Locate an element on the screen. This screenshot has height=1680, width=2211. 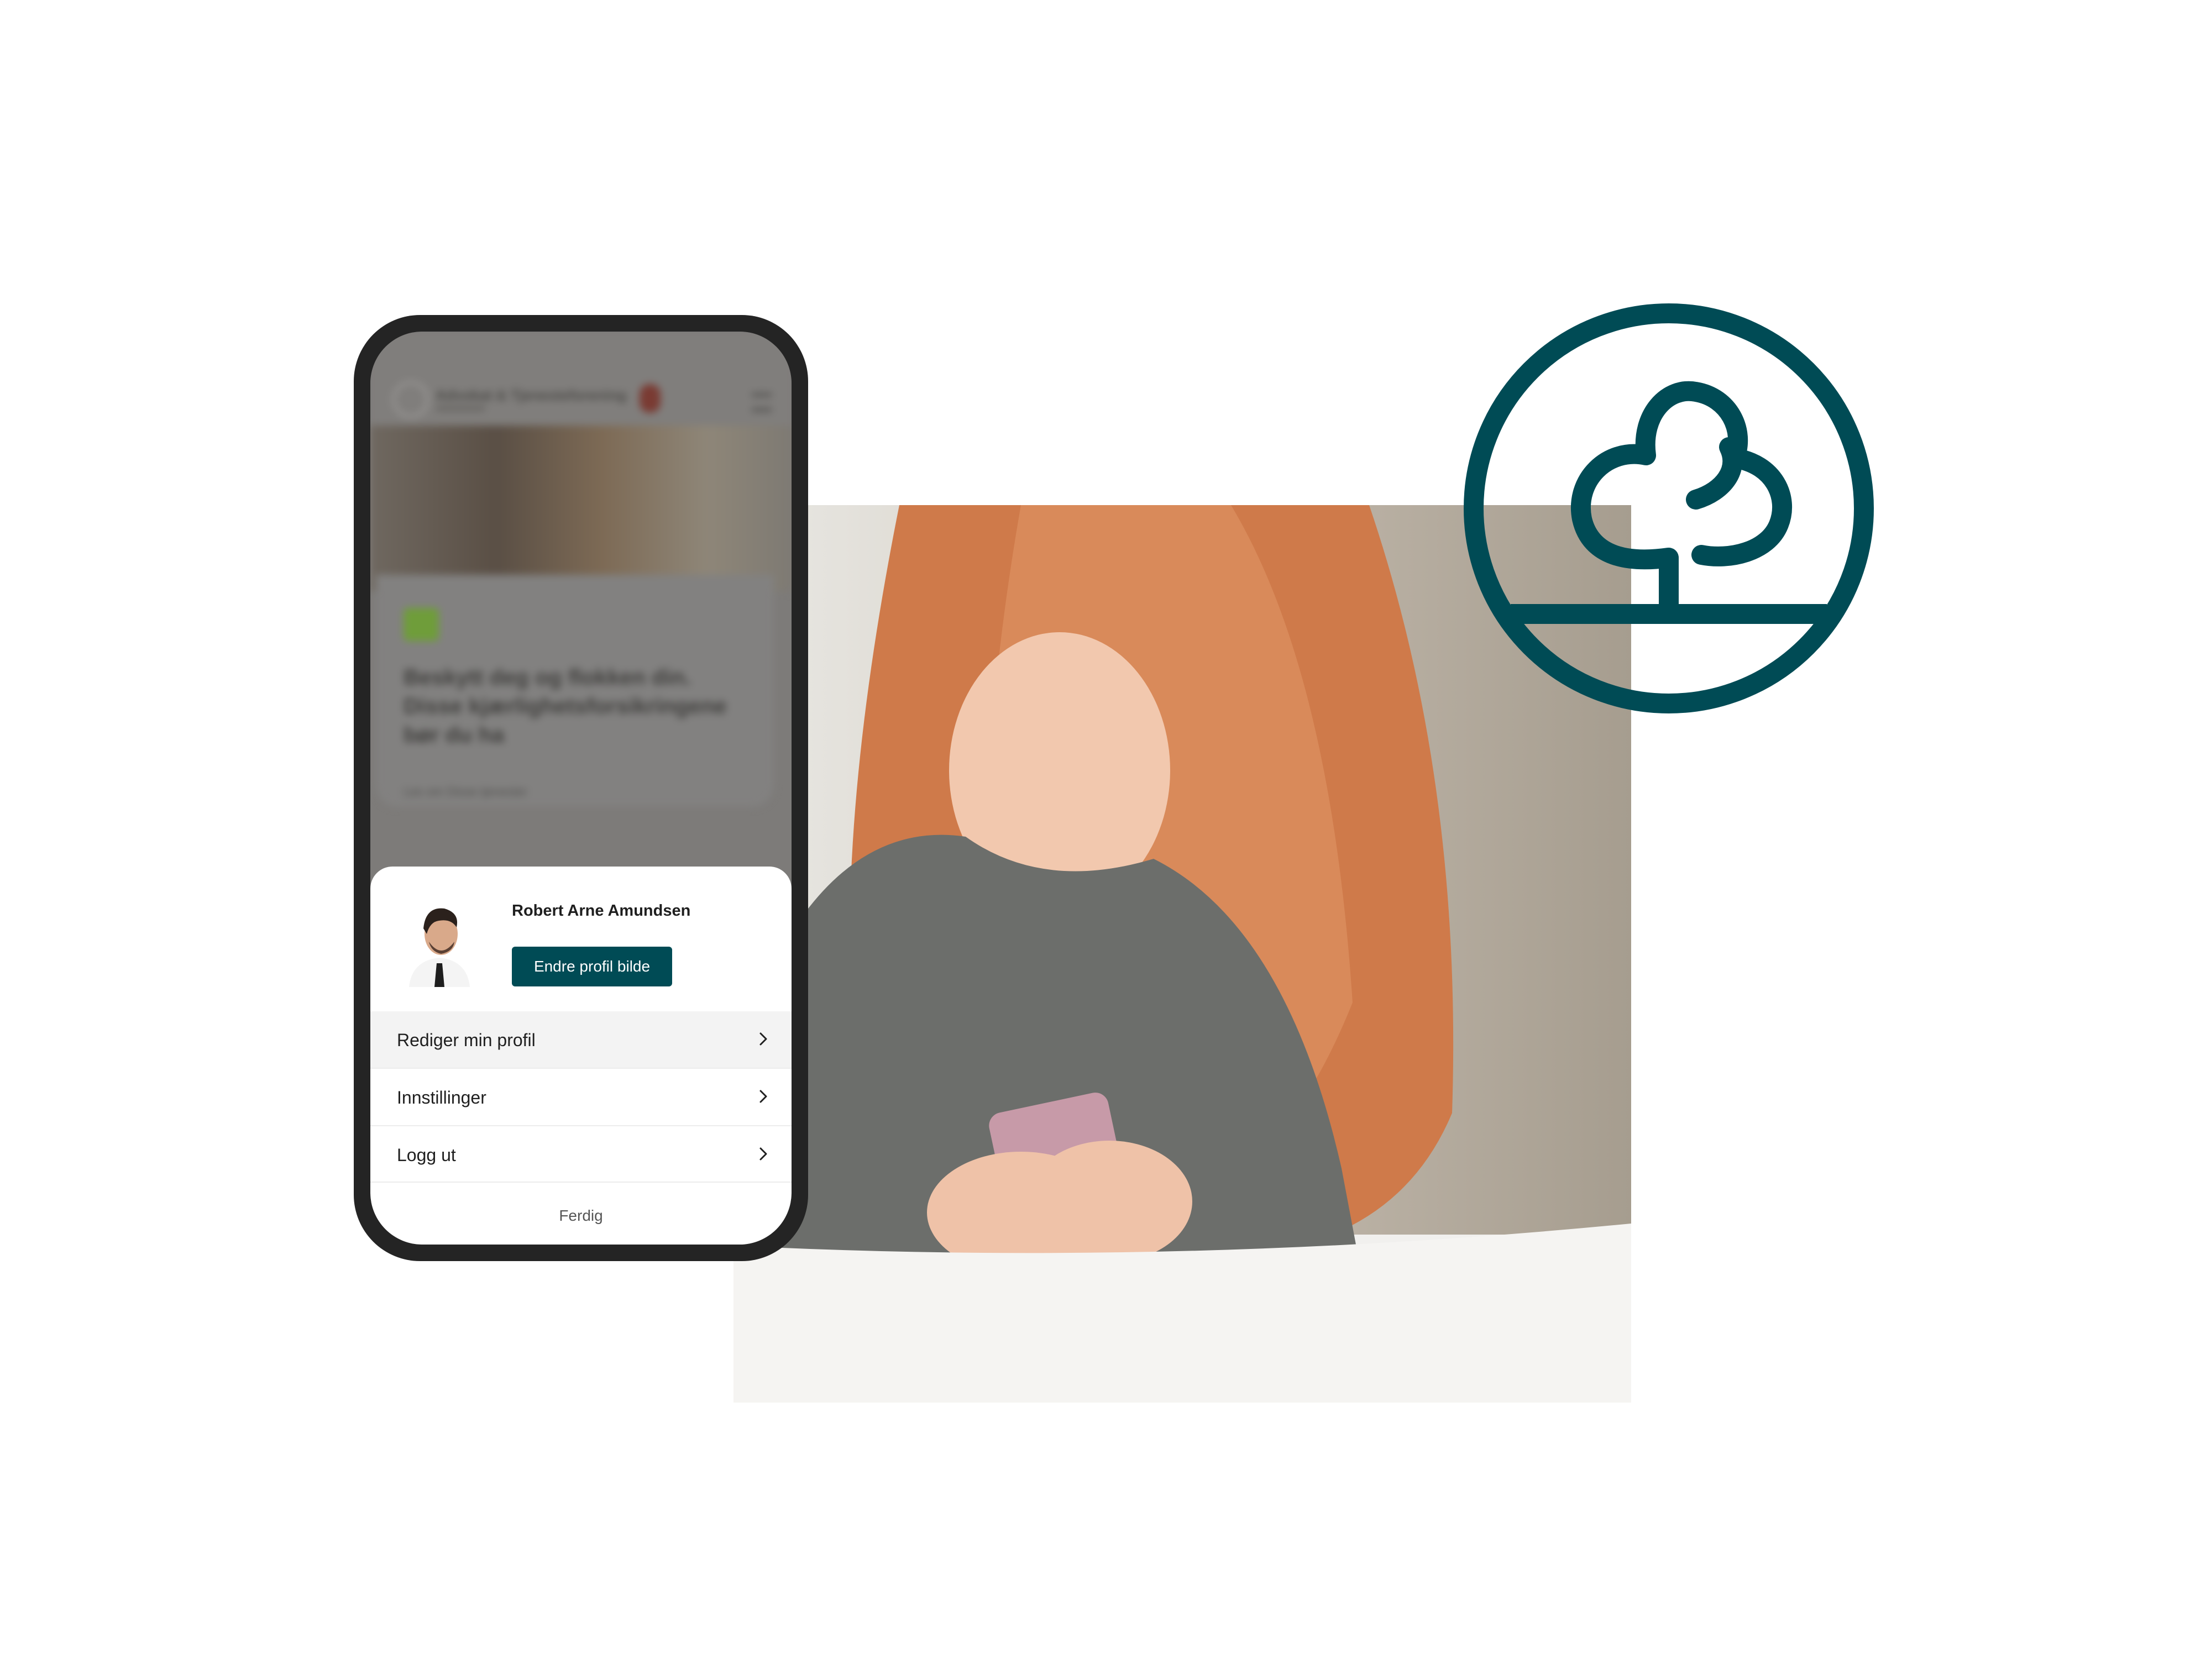
menu-item-edit-profile: Rediger min profil is located at coordinates (581, 1039).